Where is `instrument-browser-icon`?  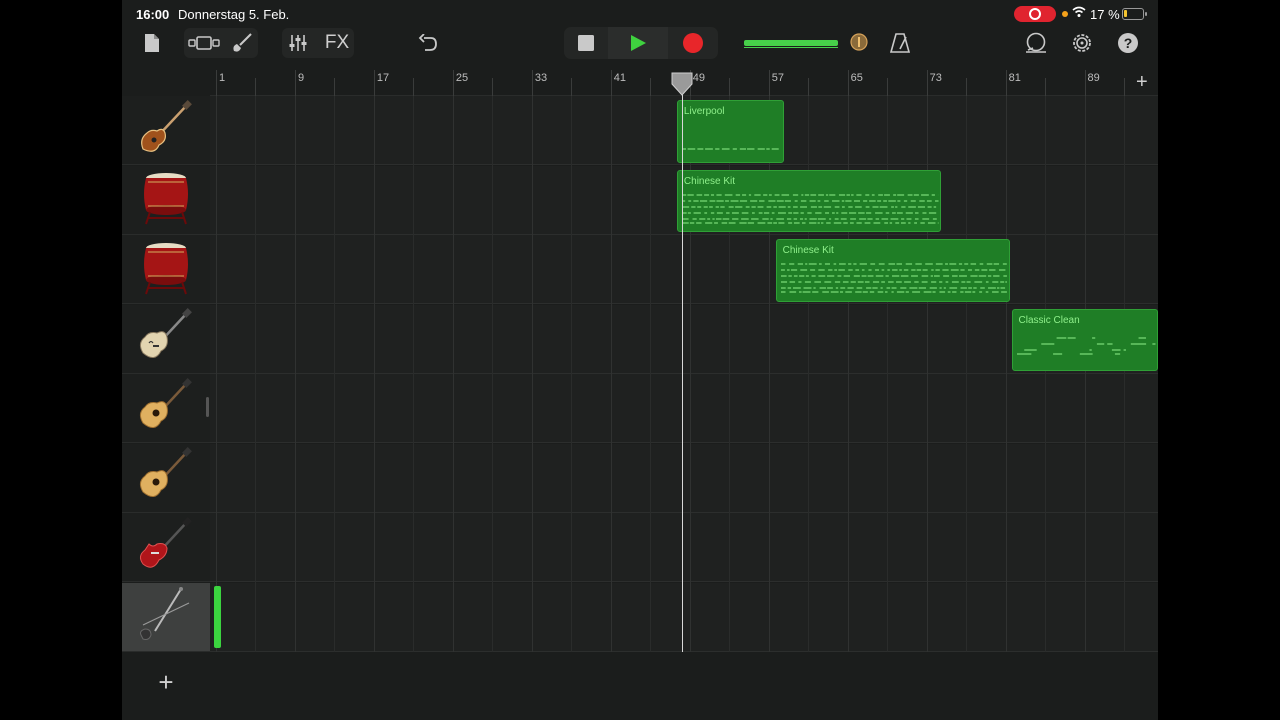
instrument-browser-icon is located at coordinates (242, 43).